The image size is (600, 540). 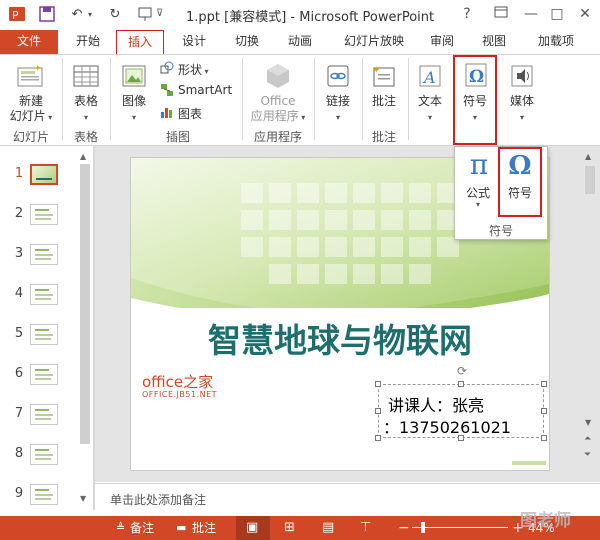 I want to click on zoom-slider-track, so click(x=460, y=527).